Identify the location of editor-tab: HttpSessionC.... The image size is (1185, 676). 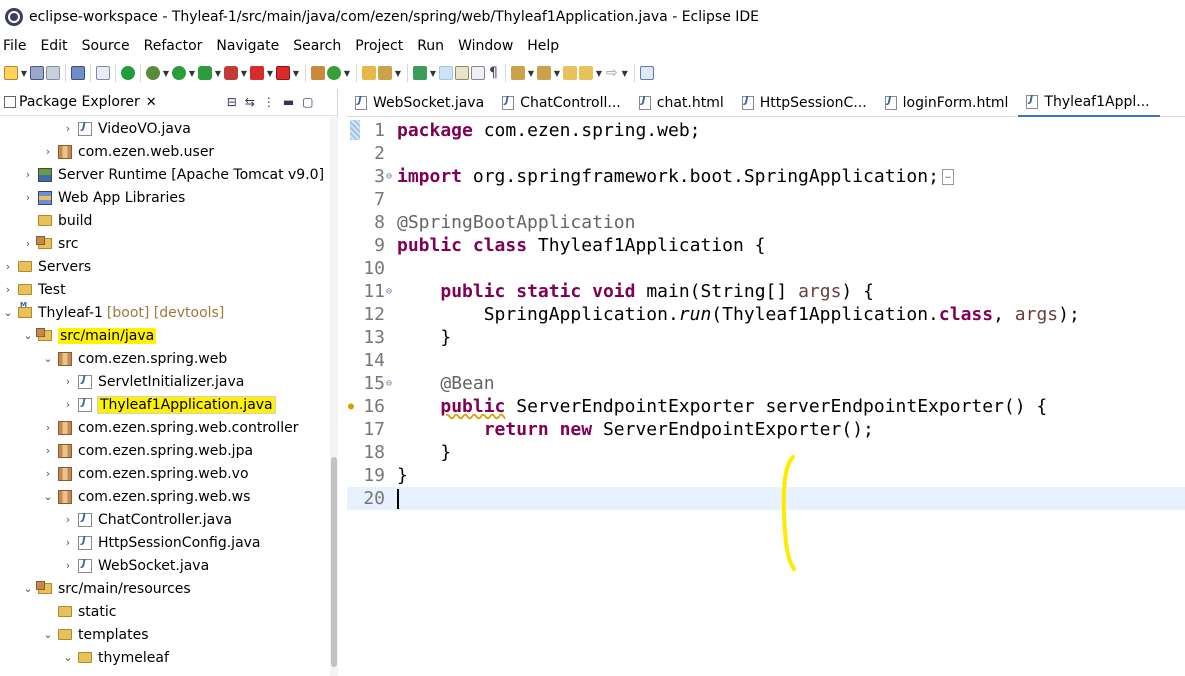
(805, 103).